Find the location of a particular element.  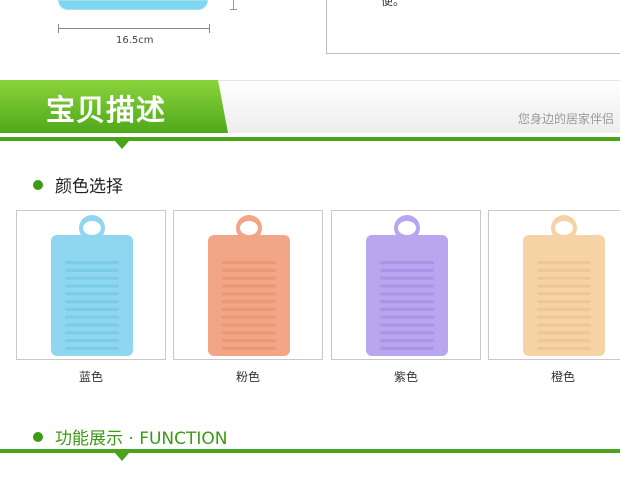

banner-title: 宝贝描述 is located at coordinates (106, 110).